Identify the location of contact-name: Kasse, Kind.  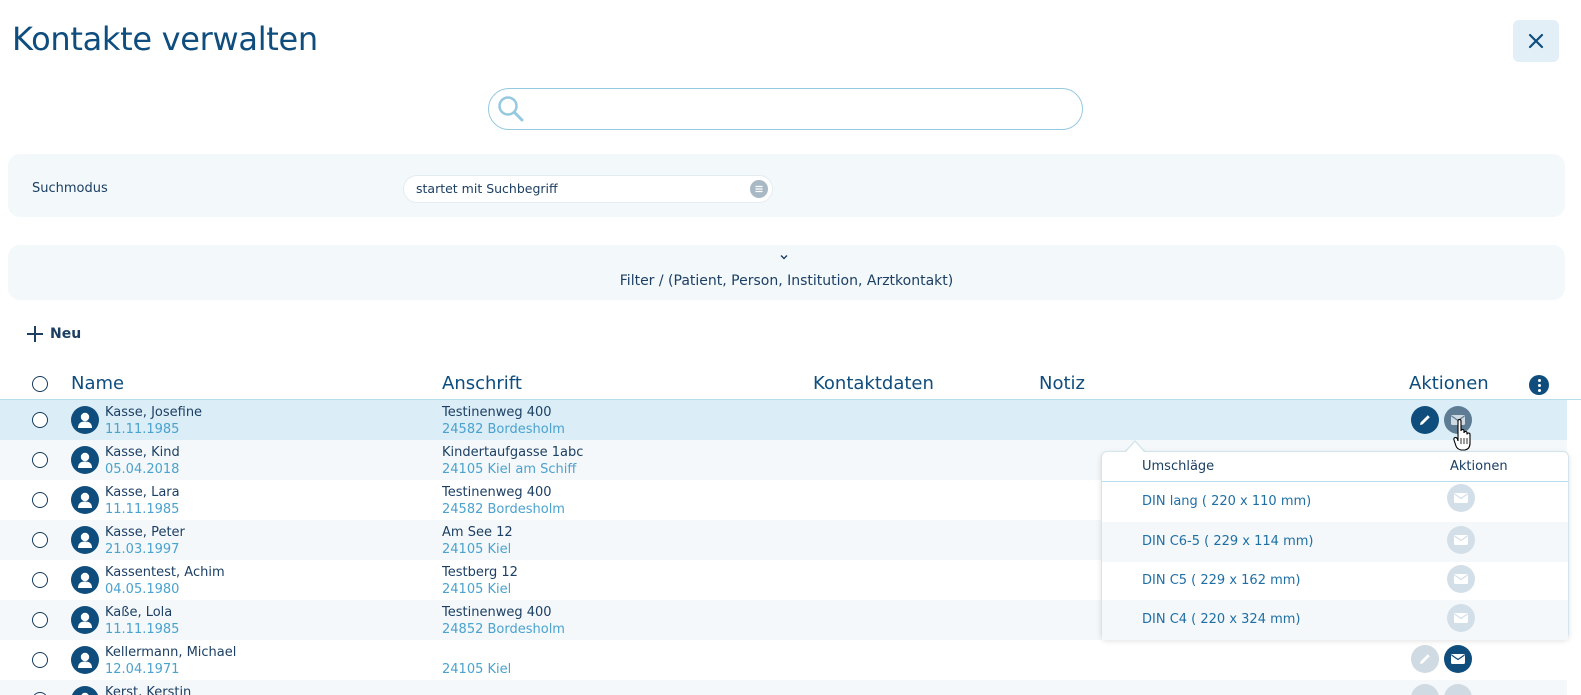
(142, 452).